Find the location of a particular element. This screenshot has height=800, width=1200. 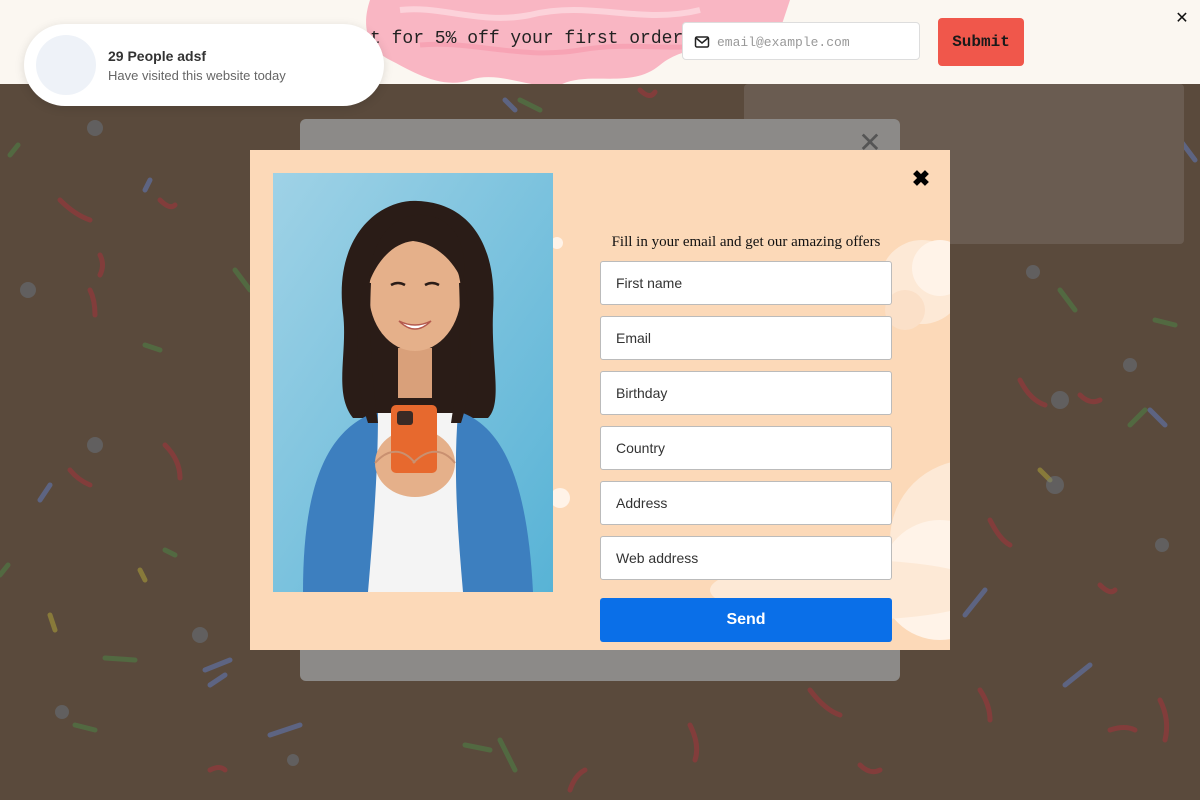

top-bar-email-input is located at coordinates (814, 42).